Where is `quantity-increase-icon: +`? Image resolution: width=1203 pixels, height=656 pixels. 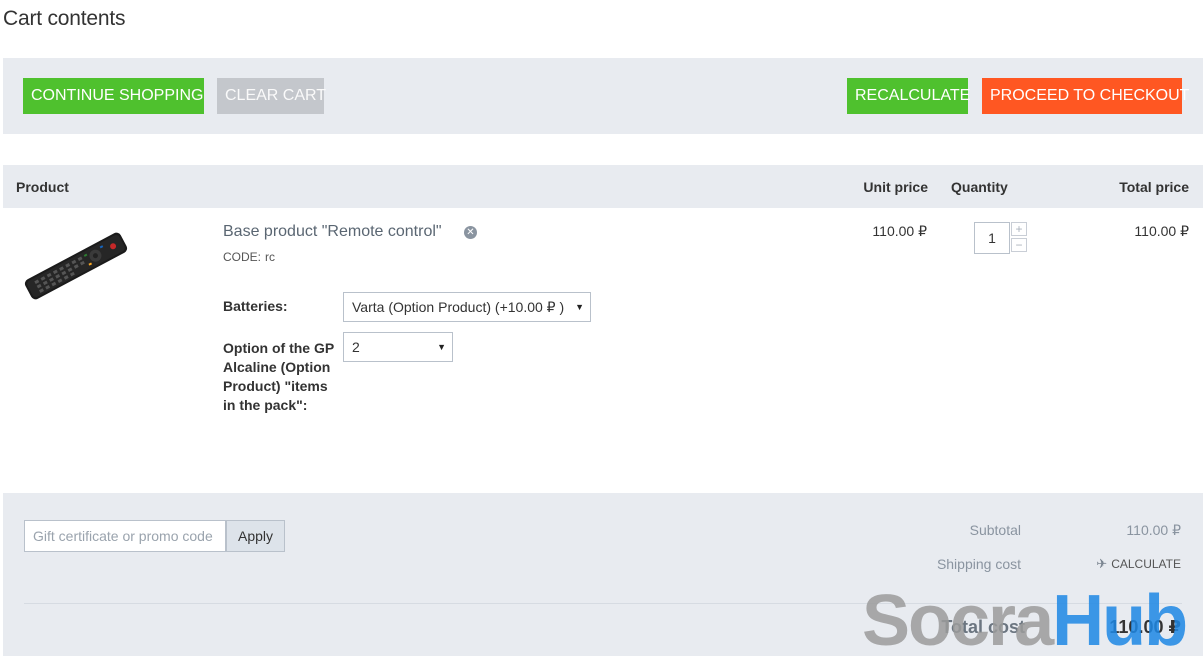 quantity-increase-icon: + is located at coordinates (1019, 229).